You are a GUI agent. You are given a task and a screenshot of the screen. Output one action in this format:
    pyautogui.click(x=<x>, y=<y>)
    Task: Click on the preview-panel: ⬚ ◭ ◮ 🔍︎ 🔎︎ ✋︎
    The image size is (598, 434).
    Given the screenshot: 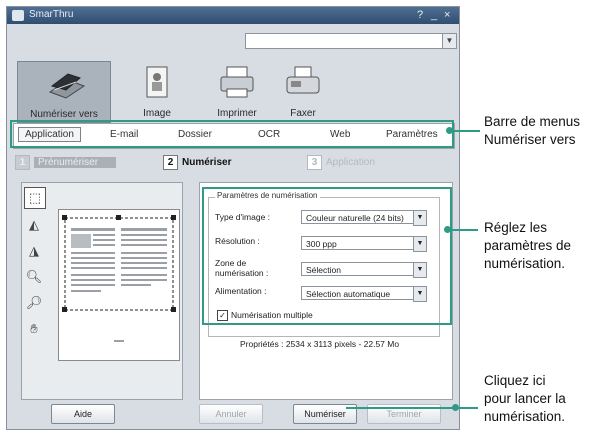 What is the action you would take?
    pyautogui.click(x=102, y=291)
    